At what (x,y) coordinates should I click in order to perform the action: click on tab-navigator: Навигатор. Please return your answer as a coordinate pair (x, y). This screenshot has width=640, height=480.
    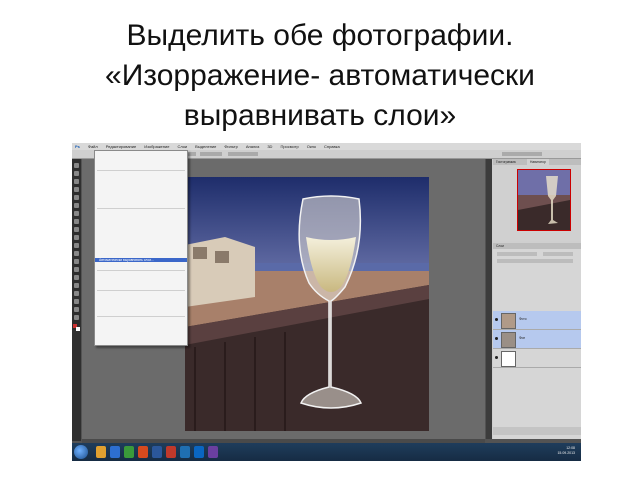
    Looking at the image, I should click on (538, 162).